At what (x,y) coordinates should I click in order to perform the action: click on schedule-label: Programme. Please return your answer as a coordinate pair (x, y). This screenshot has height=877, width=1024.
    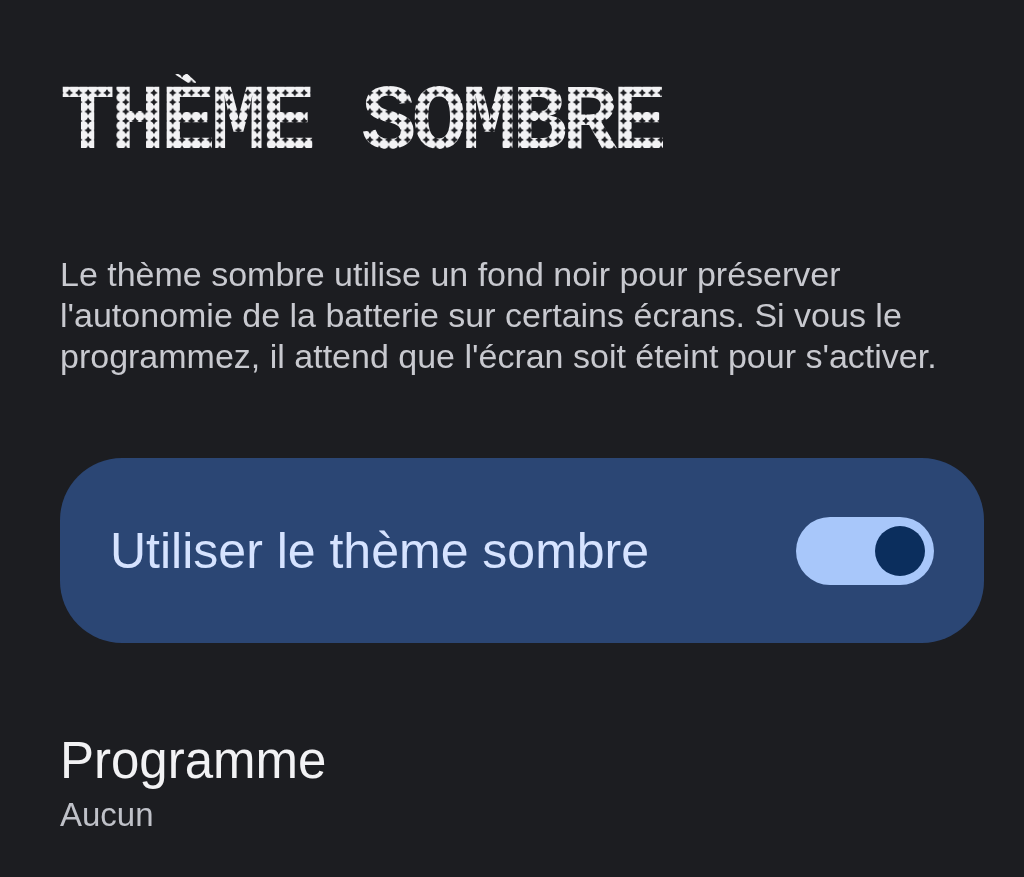
    Looking at the image, I should click on (193, 761).